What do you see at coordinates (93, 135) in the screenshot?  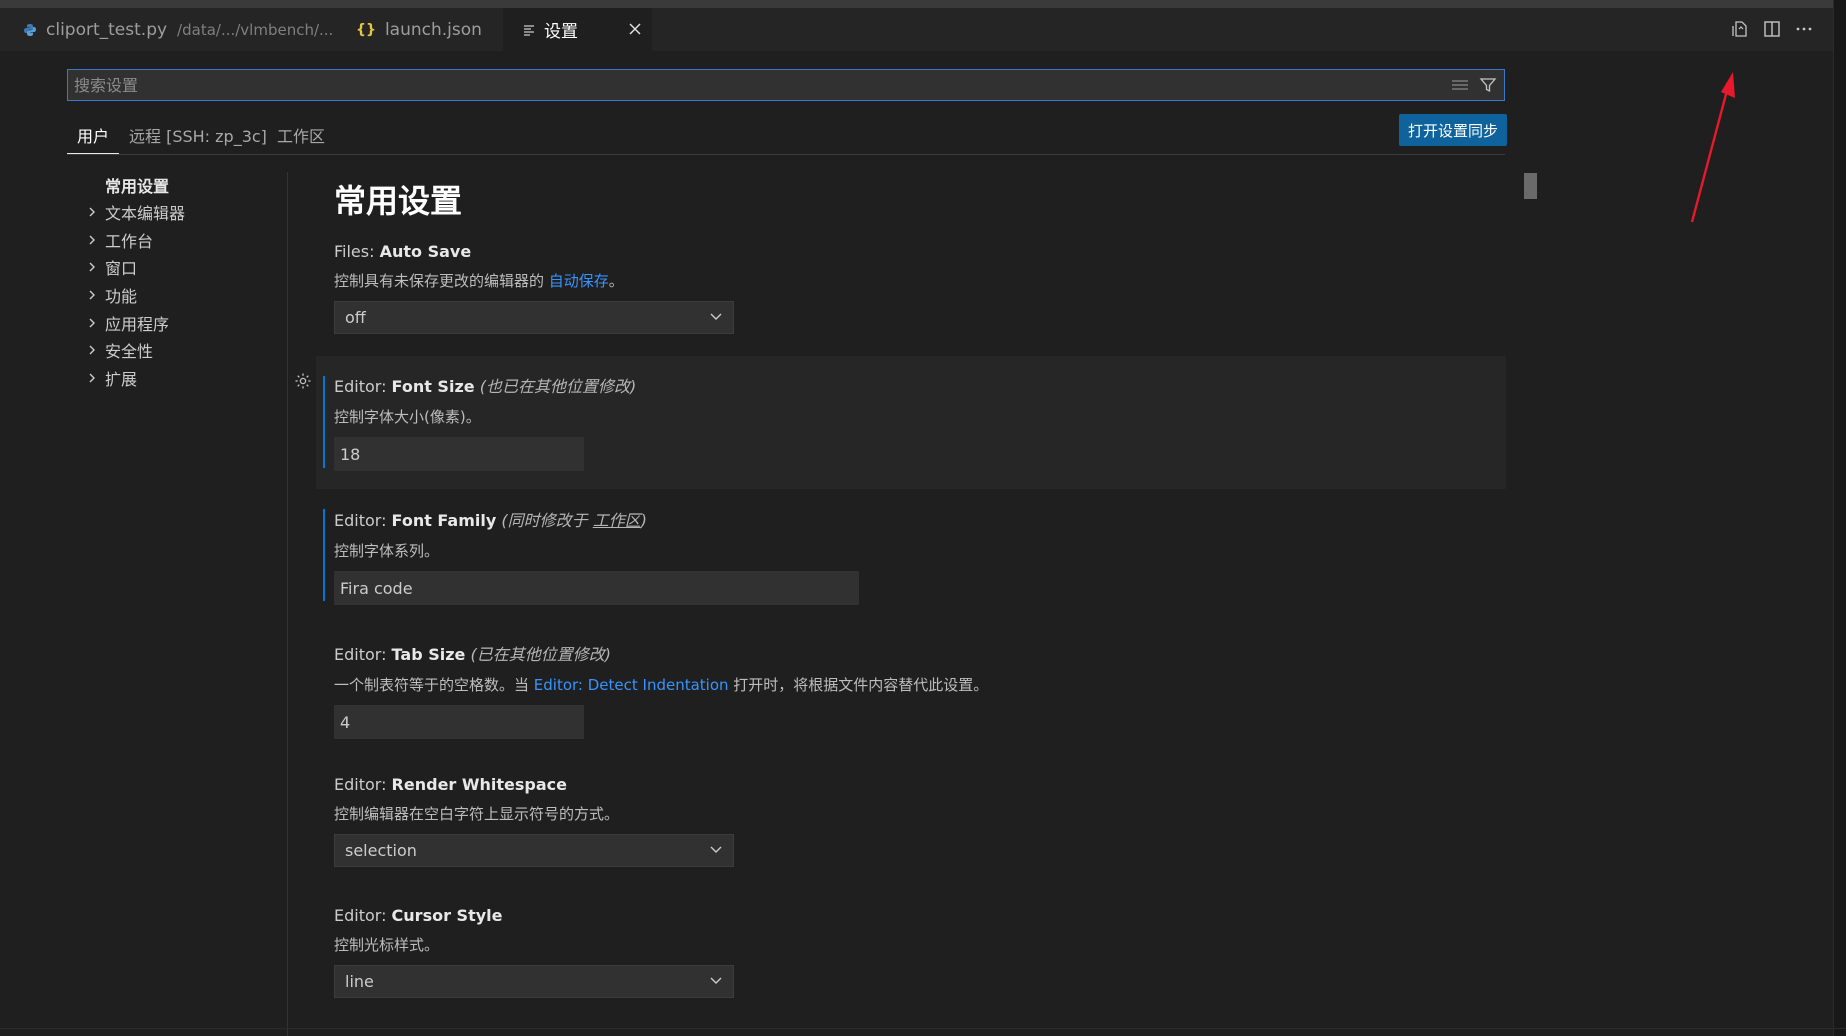 I see `tab-user: 用户` at bounding box center [93, 135].